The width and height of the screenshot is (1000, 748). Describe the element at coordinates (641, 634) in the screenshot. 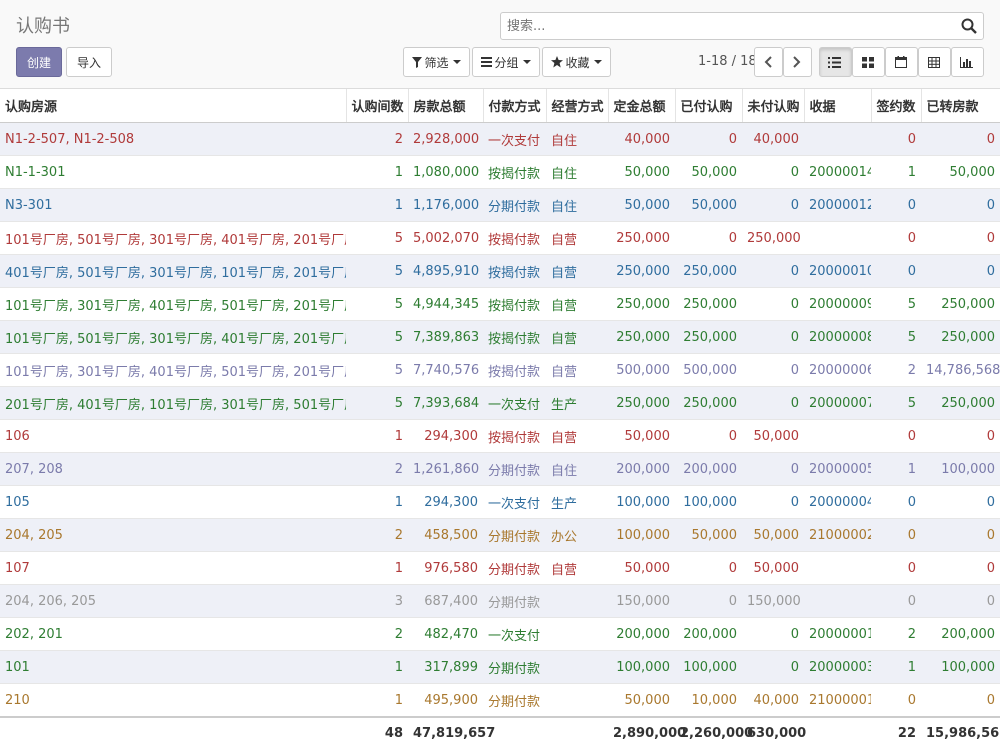

I see `table-cell: 200,000` at that location.